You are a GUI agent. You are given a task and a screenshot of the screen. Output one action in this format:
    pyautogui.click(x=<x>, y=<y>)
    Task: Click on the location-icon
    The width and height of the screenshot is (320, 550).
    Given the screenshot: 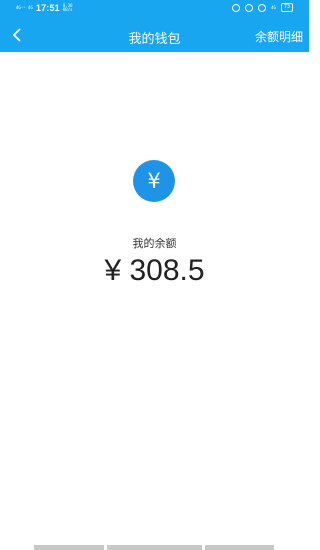 What is the action you would take?
    pyautogui.click(x=236, y=7)
    